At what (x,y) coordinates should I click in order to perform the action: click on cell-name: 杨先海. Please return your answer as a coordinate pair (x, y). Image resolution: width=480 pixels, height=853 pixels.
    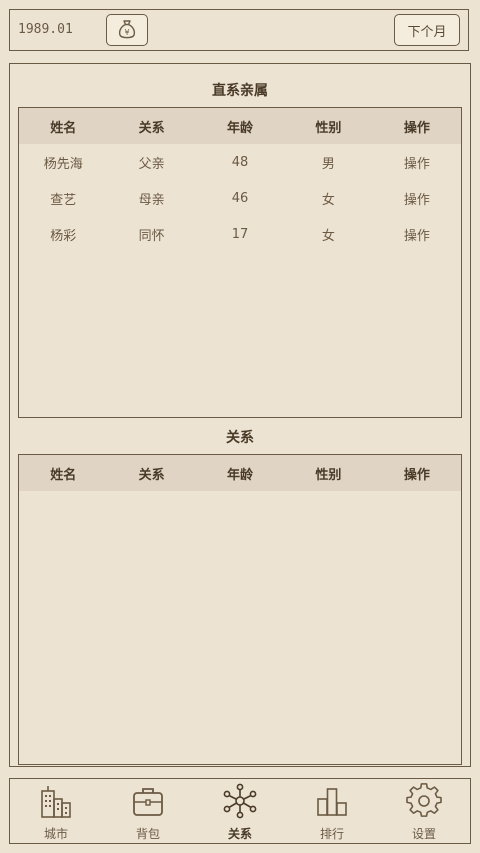
    Looking at the image, I should click on (63, 164).